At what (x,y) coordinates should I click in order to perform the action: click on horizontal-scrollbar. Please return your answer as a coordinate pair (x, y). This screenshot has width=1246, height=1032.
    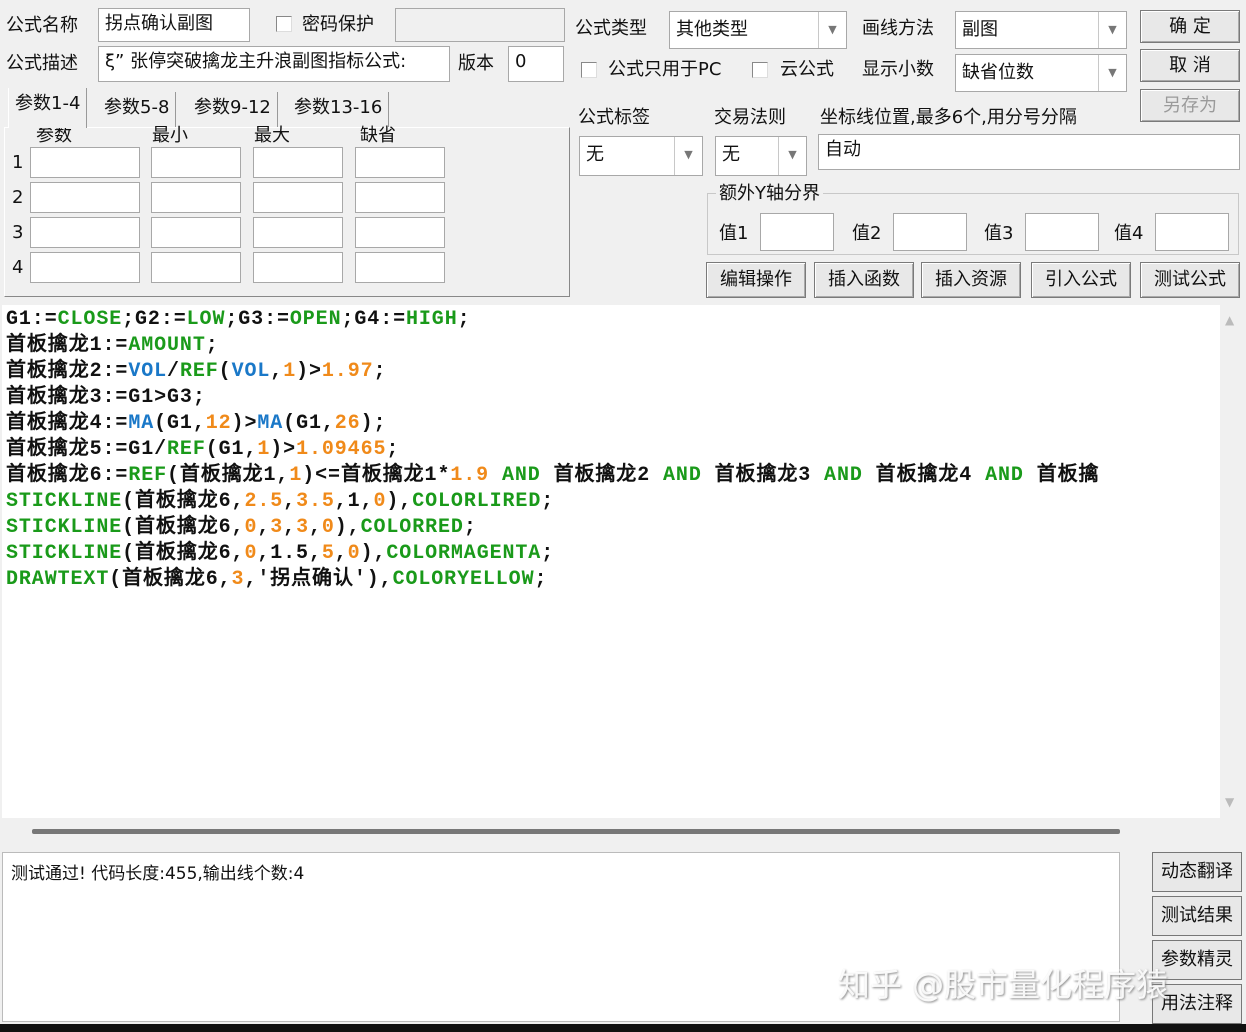
    Looking at the image, I should click on (576, 831).